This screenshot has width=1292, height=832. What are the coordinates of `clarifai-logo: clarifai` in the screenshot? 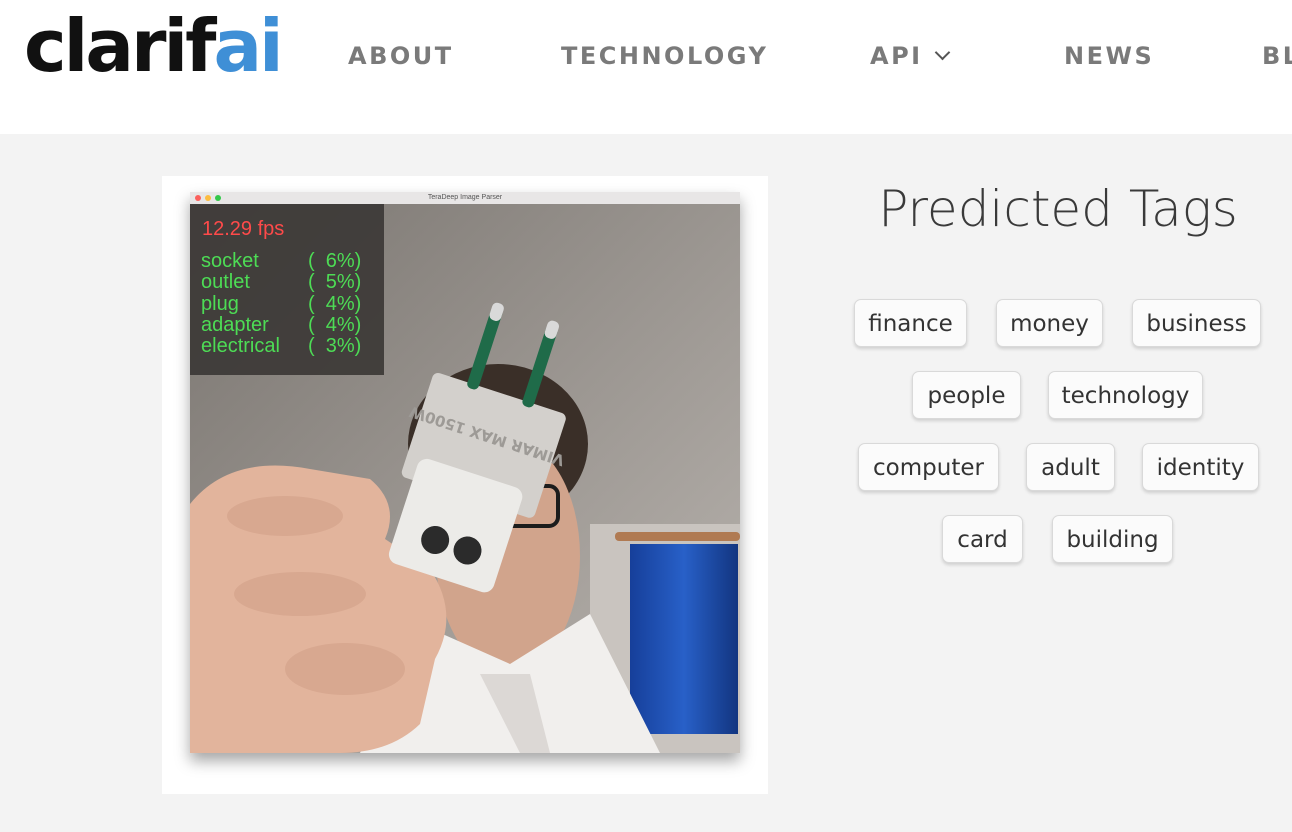 It's located at (154, 46).